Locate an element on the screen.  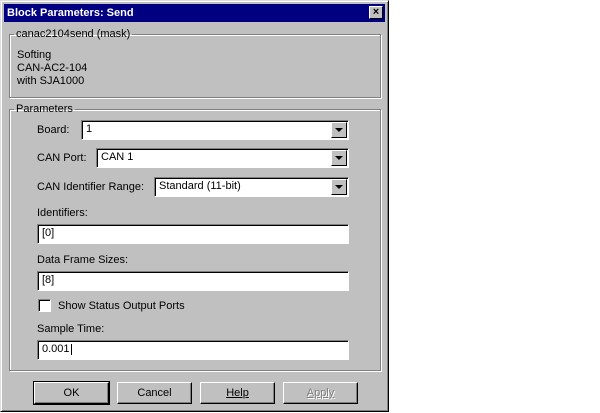
sample-time-input: 0.001 is located at coordinates (193, 350).